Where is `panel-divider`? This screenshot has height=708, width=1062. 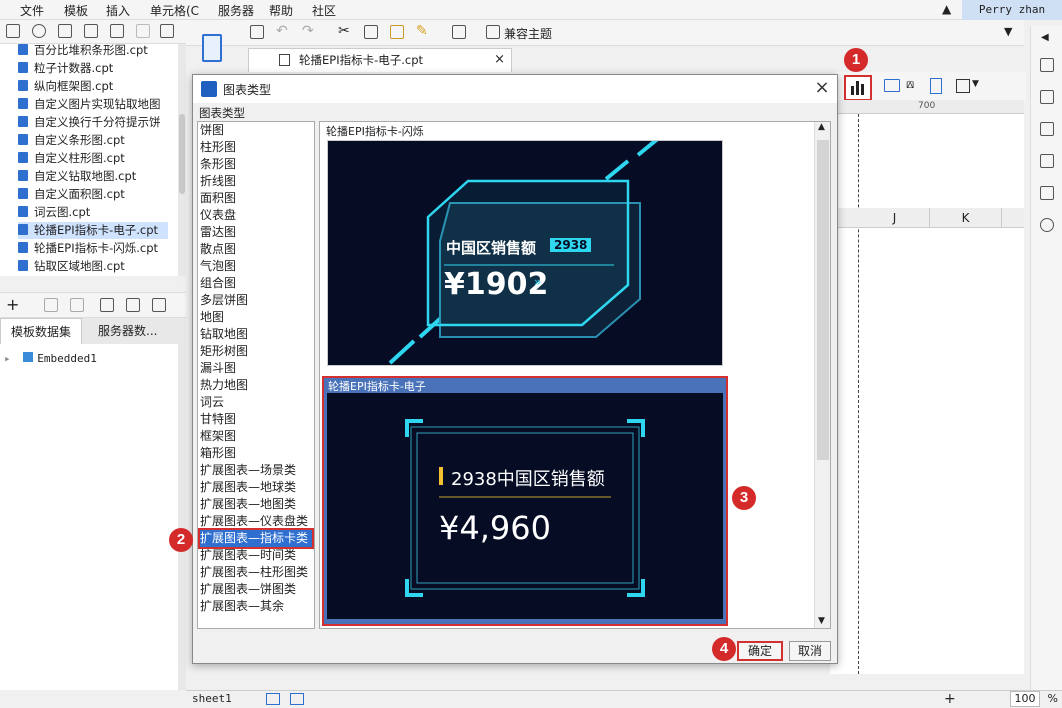
panel-divider is located at coordinates (182, 517).